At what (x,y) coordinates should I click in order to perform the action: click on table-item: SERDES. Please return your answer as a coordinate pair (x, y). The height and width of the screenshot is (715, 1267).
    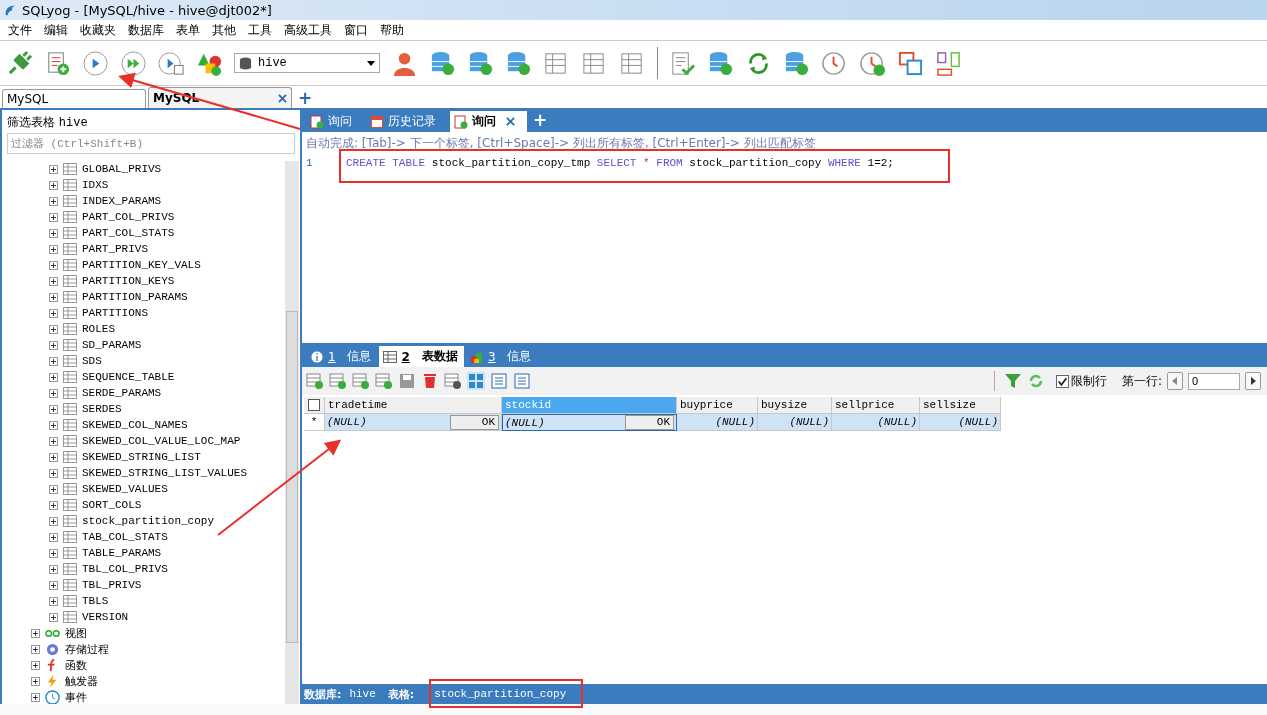
    Looking at the image, I should click on (102, 409).